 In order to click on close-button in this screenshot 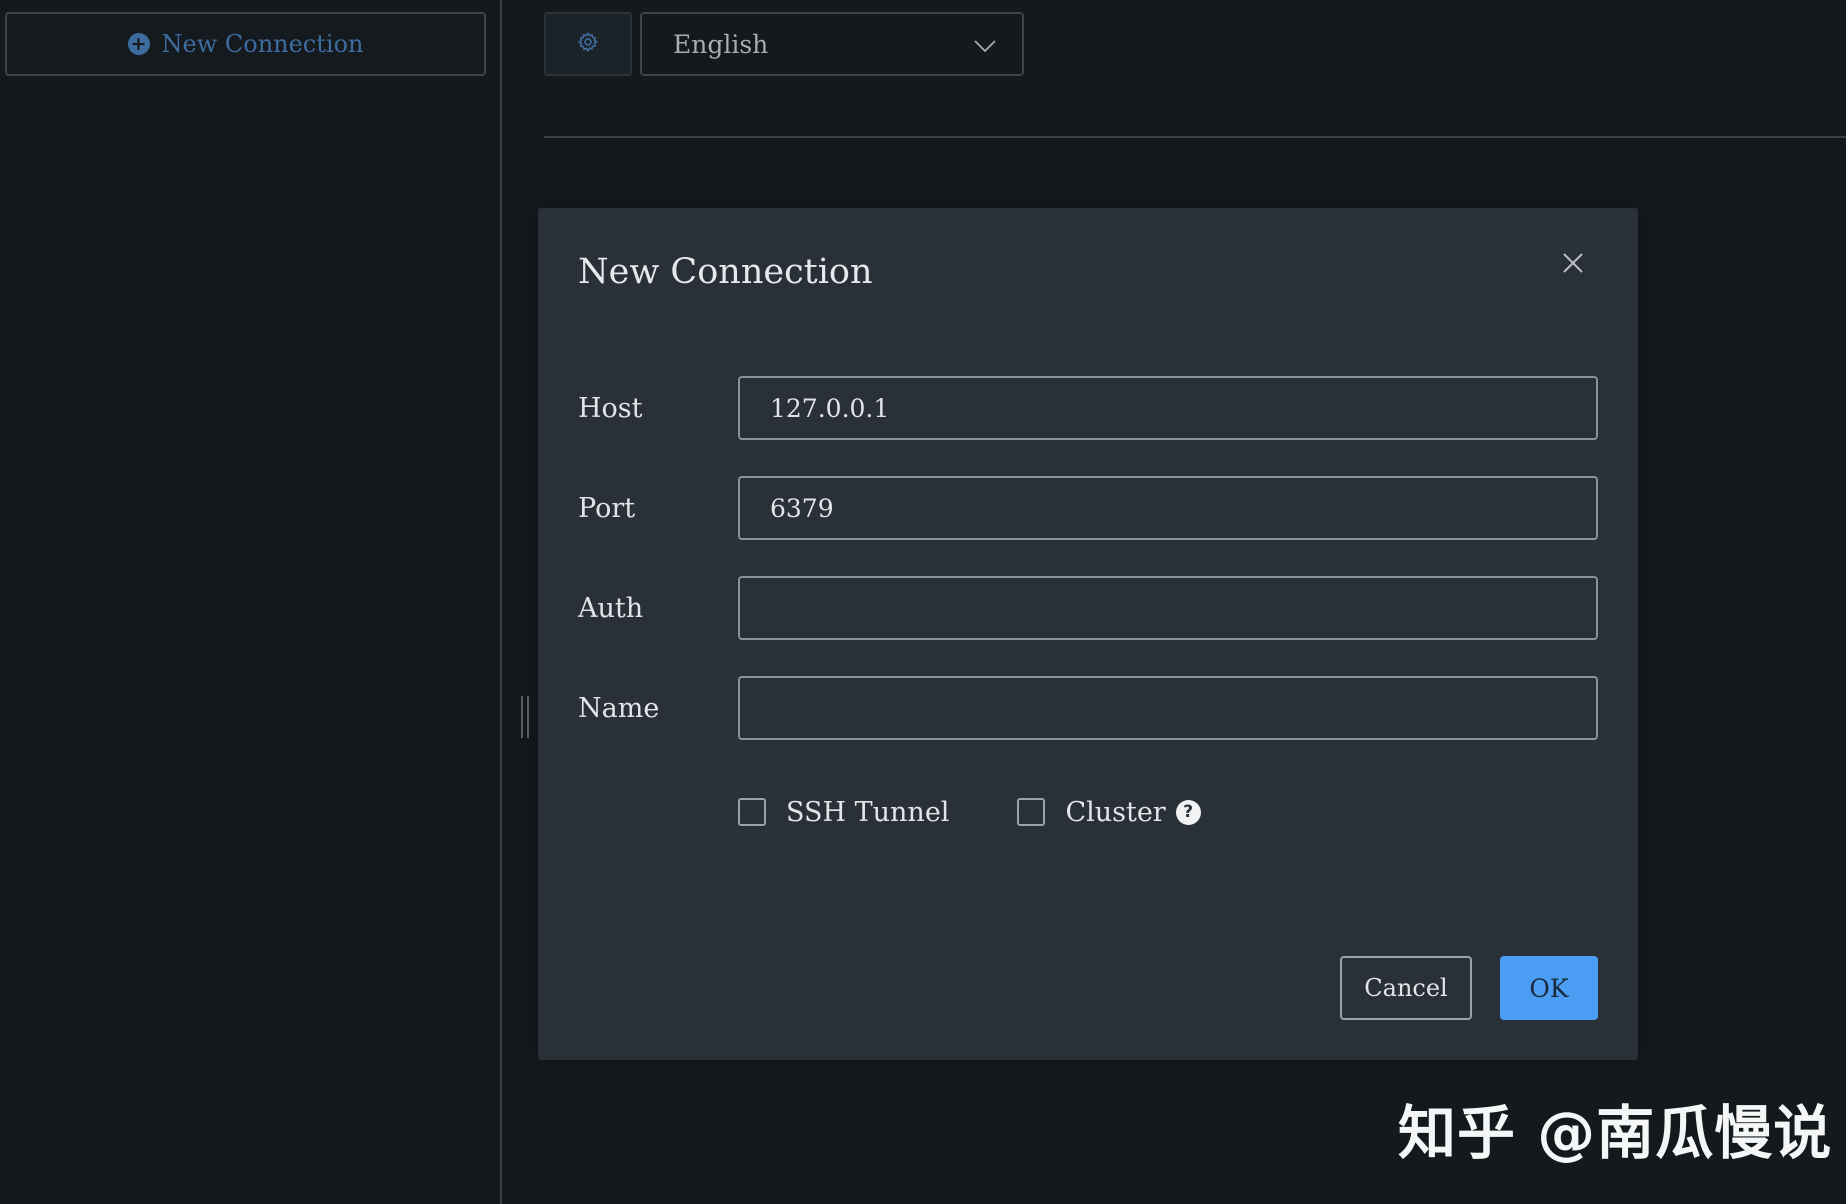, I will do `click(1573, 265)`.